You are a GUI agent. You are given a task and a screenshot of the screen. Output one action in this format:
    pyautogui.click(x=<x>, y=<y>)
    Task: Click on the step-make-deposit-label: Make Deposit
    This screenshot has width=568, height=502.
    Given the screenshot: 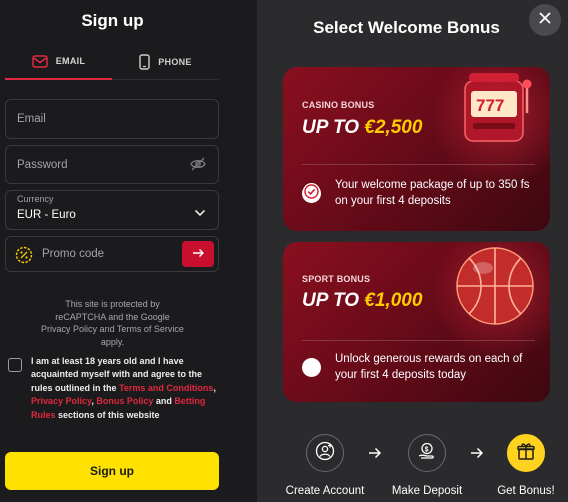 What is the action you would take?
    pyautogui.click(x=427, y=491)
    